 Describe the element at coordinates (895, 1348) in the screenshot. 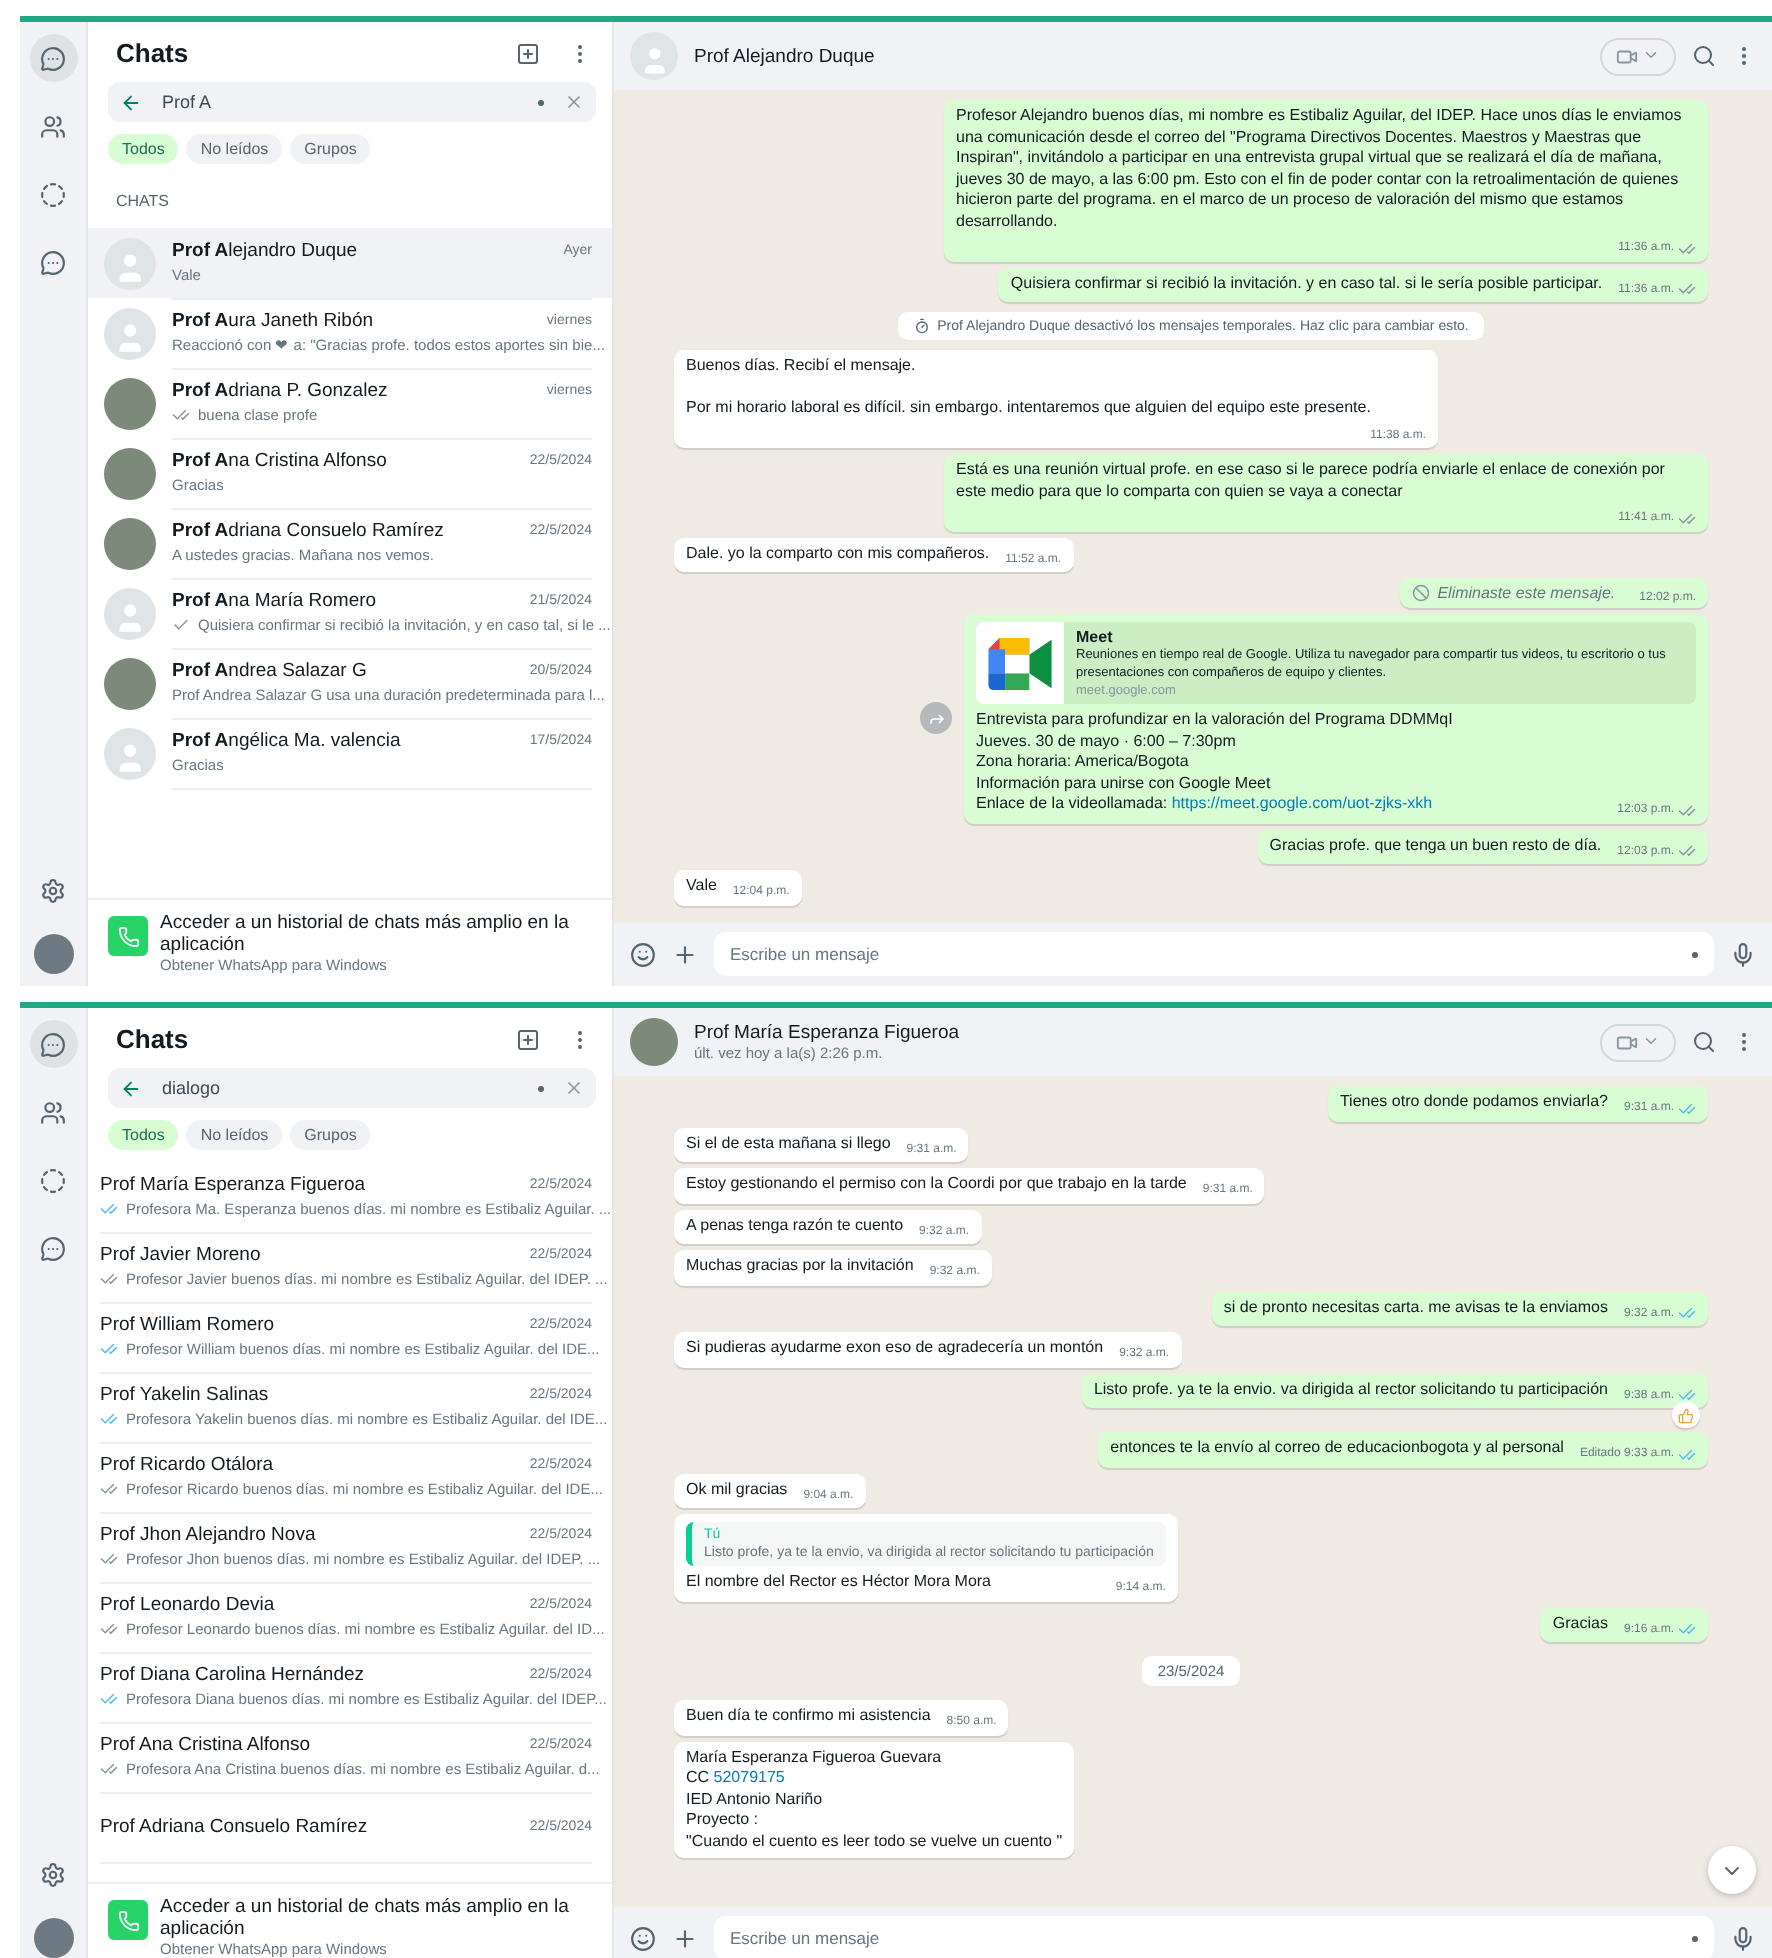

I see `message-text: Si pudieras ayudarme exon eso de agradecería un montón` at that location.